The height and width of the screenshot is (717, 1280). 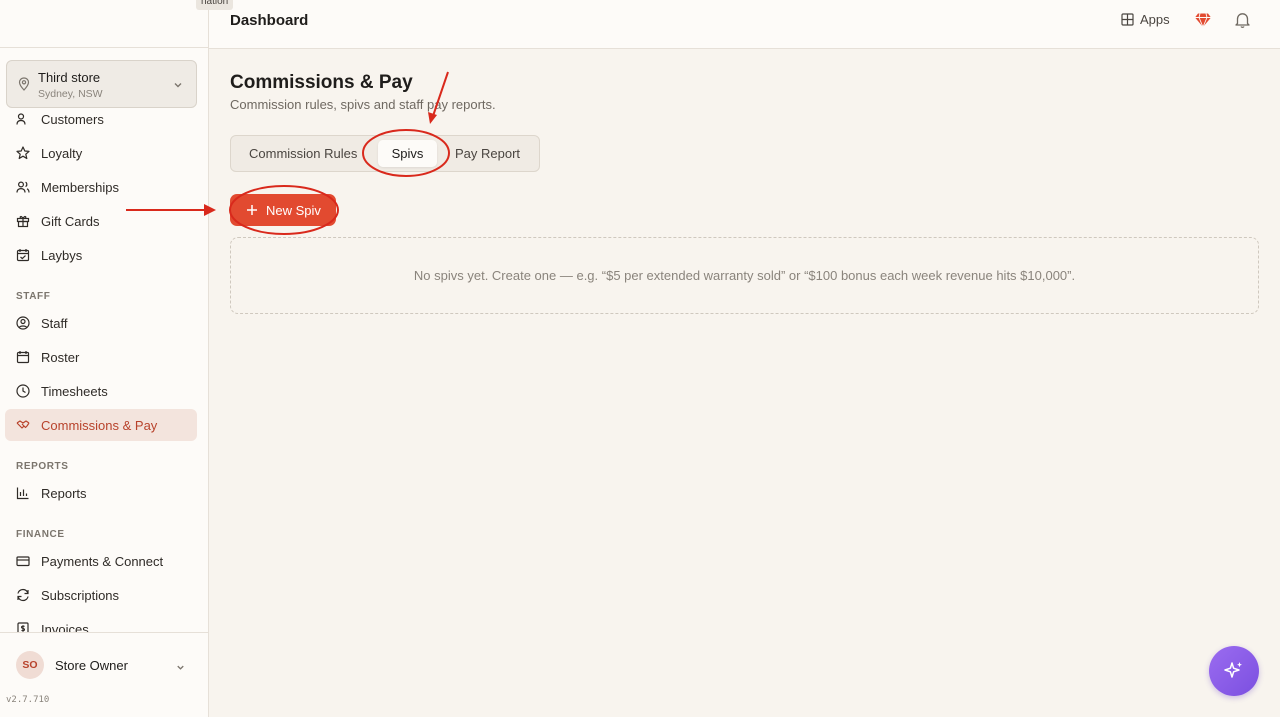 I want to click on bell-icon, so click(x=1242, y=22).